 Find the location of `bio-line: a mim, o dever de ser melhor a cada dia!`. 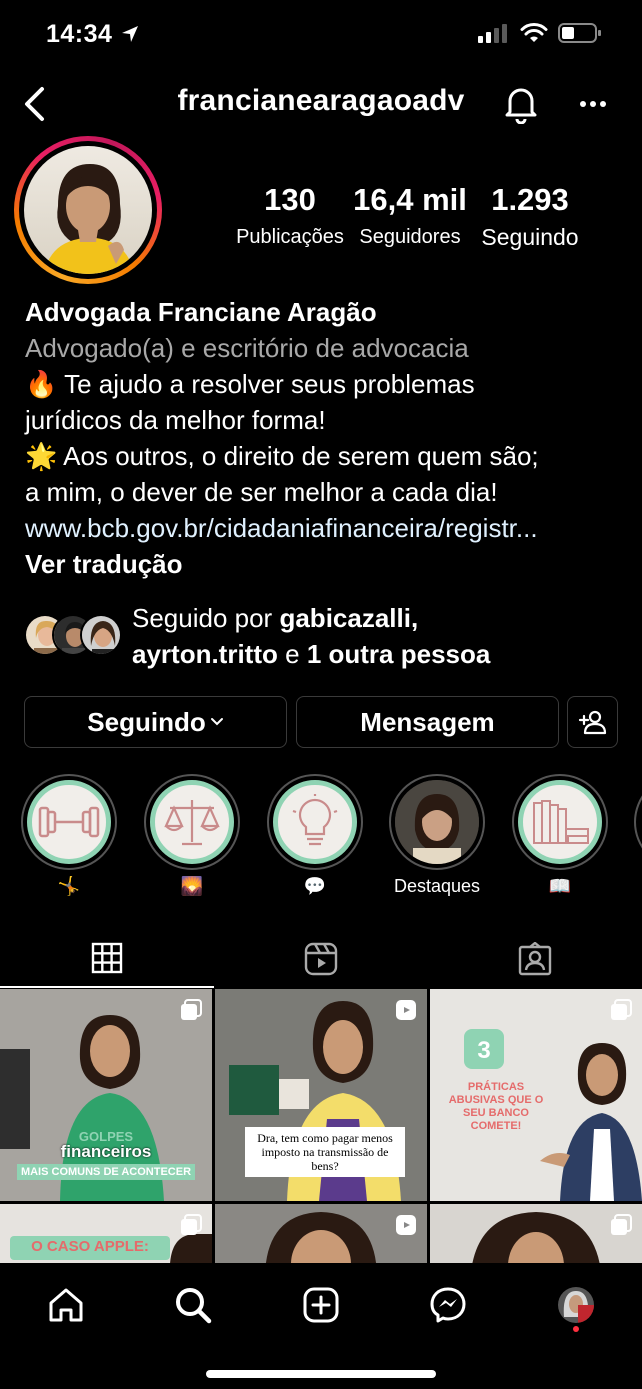

bio-line: a mim, o dever de ser melhor a cada dia! is located at coordinates (261, 492).